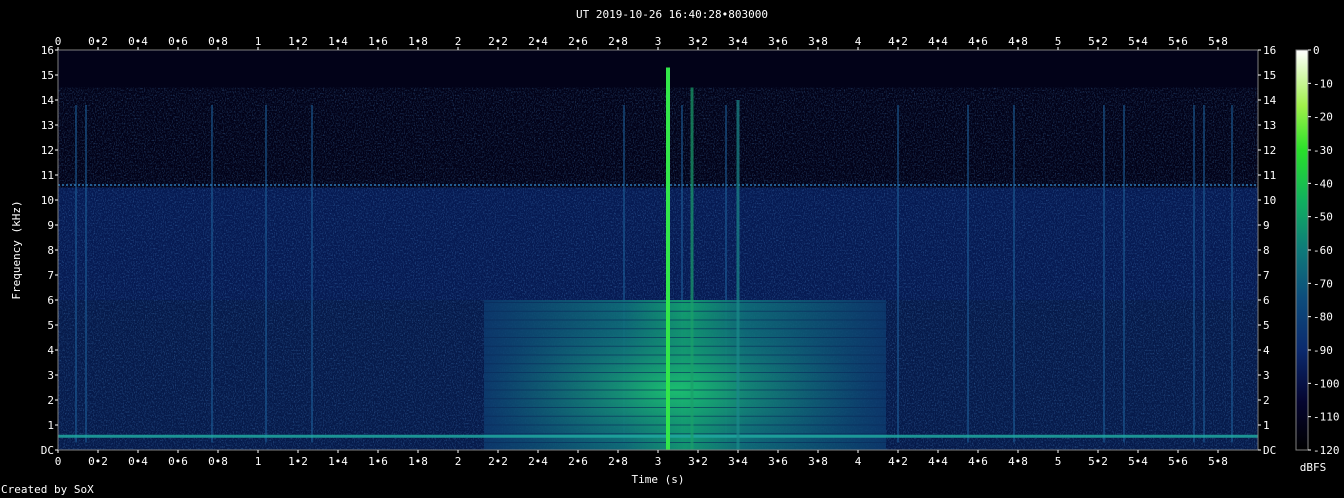 The image size is (1344, 498). What do you see at coordinates (538, 41) in the screenshot?
I see `x-tick-label-top: 2•4` at bounding box center [538, 41].